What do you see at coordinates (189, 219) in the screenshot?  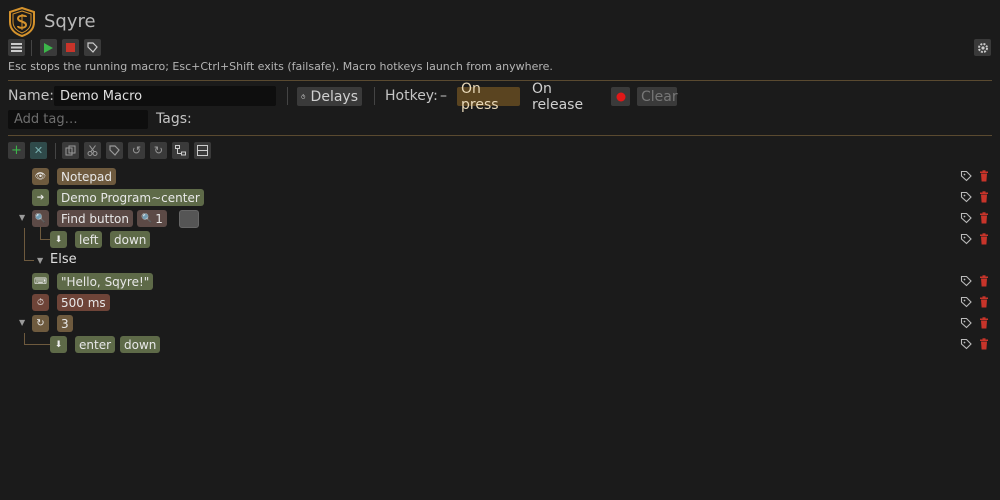 I see `image-preview` at bounding box center [189, 219].